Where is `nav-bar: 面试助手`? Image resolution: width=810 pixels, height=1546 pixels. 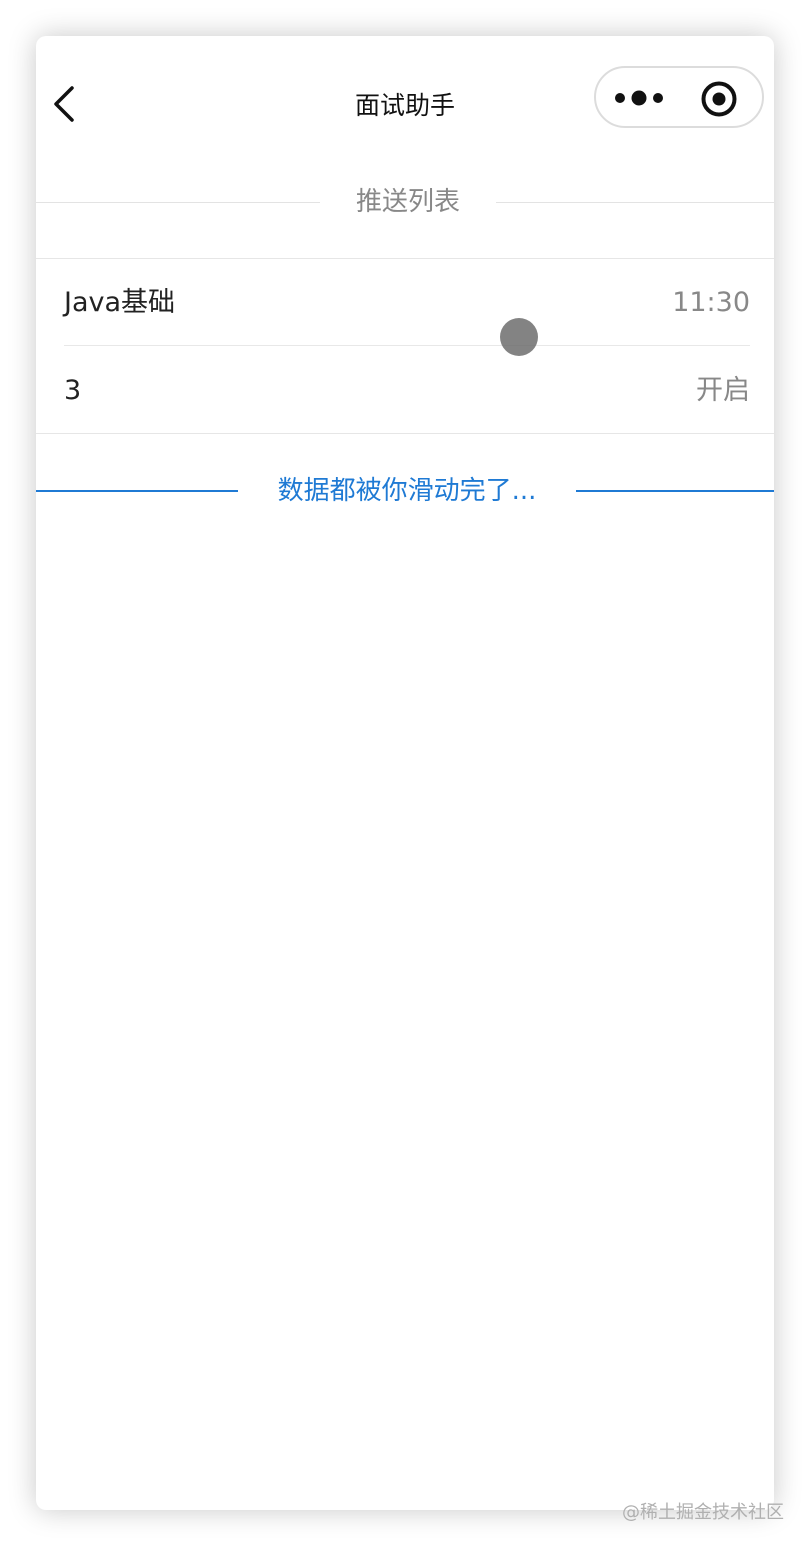 nav-bar: 面试助手 is located at coordinates (405, 103).